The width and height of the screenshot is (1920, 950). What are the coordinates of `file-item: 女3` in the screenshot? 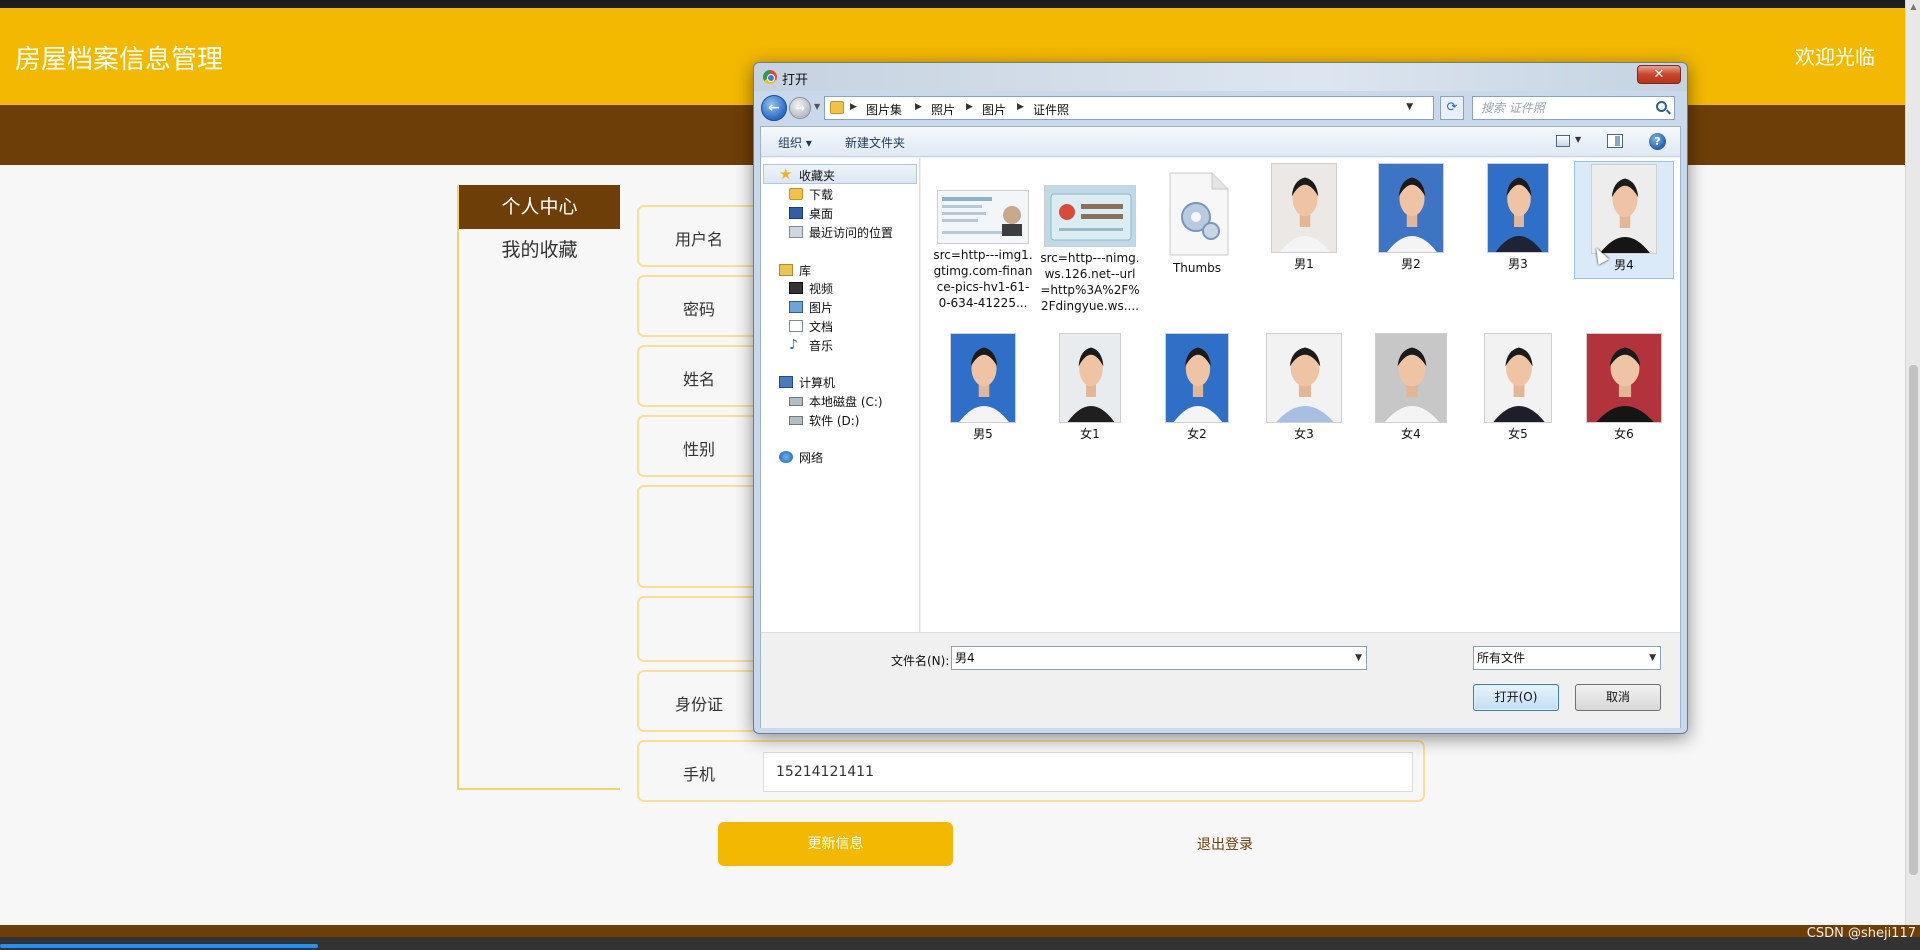 It's located at (1304, 387).